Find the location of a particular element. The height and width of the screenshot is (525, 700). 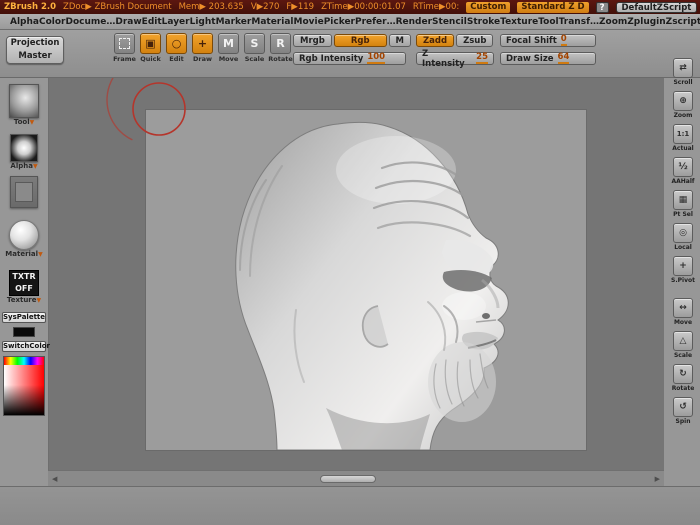

switchcolor-button: SwitchColor is located at coordinates (26, 346).